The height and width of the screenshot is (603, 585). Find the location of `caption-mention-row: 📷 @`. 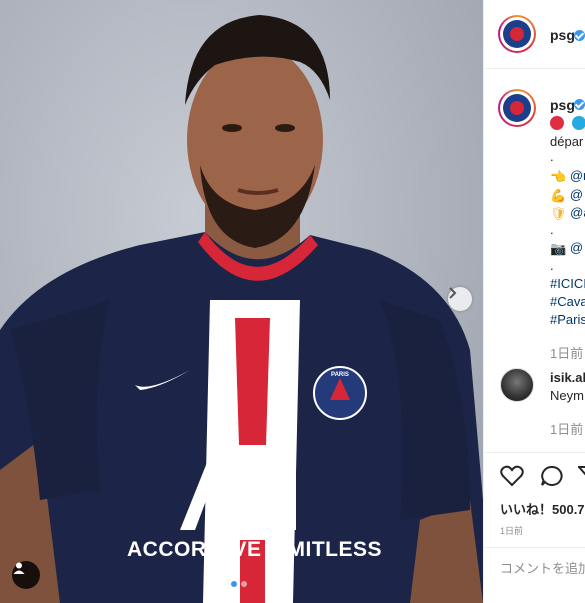

caption-mention-row: 📷 @ is located at coordinates (566, 248).